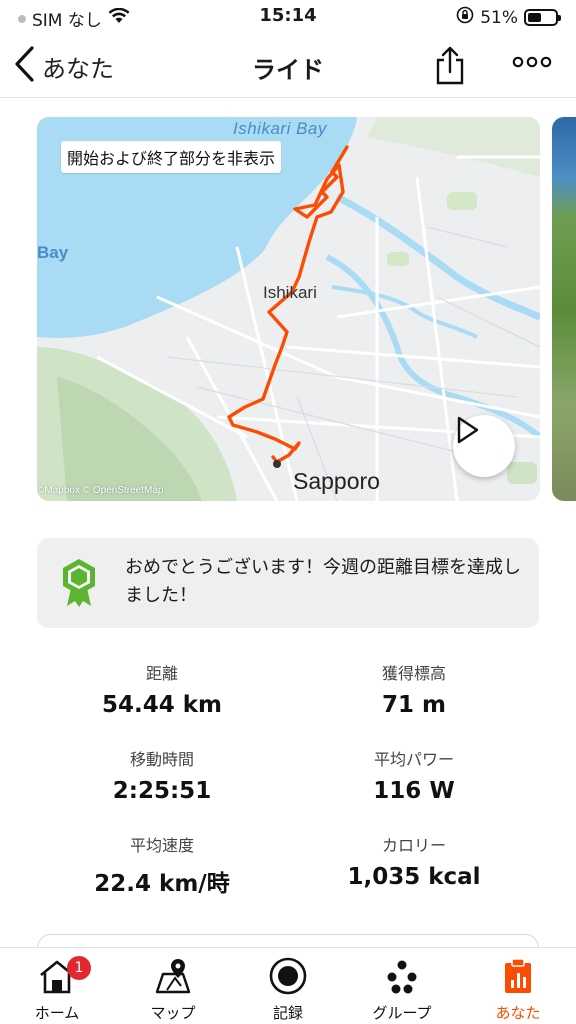  What do you see at coordinates (162, 775) in the screenshot?
I see `stat-moving-time: 移動時間 2:25:51` at bounding box center [162, 775].